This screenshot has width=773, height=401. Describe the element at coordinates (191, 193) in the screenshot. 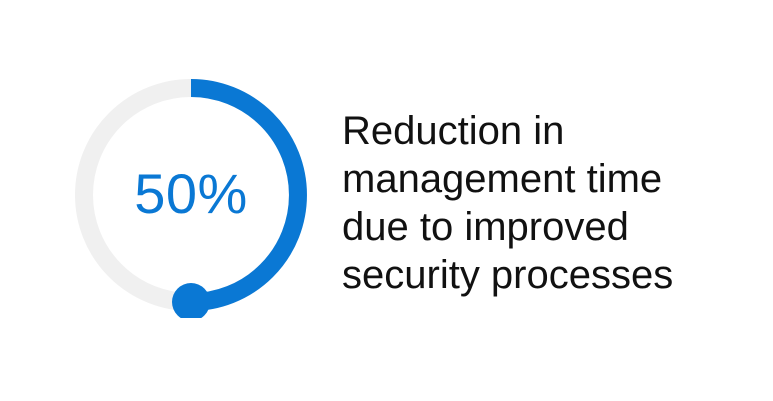

I see `stat-value: 50%` at that location.